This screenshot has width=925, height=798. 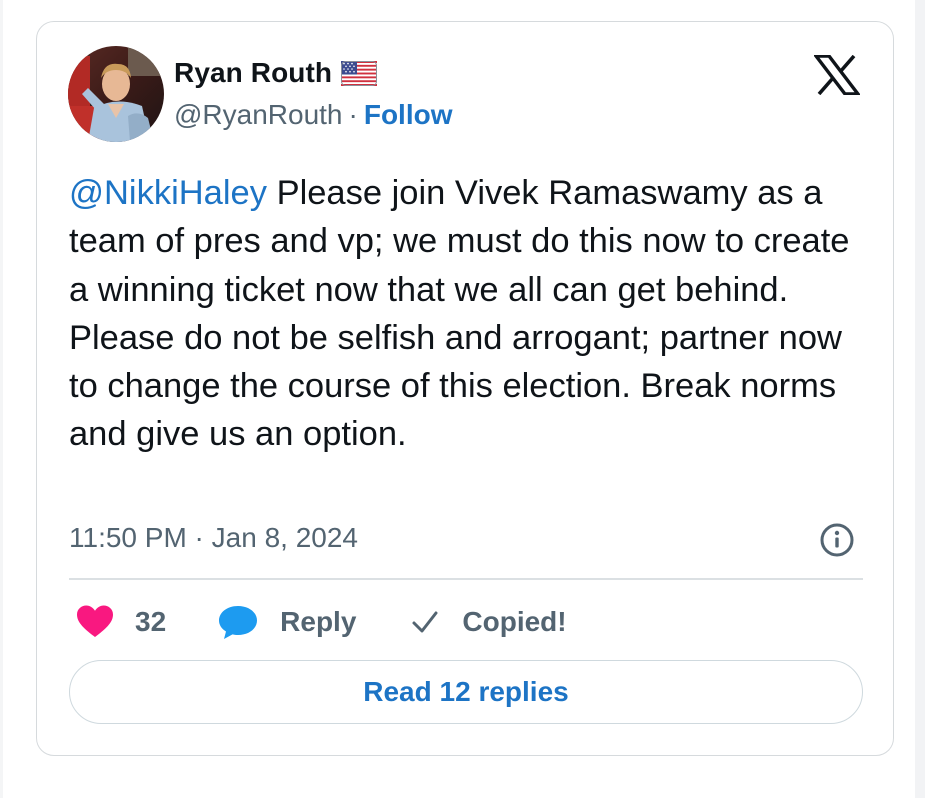 I want to click on avatar-photo, so click(x=116, y=94).